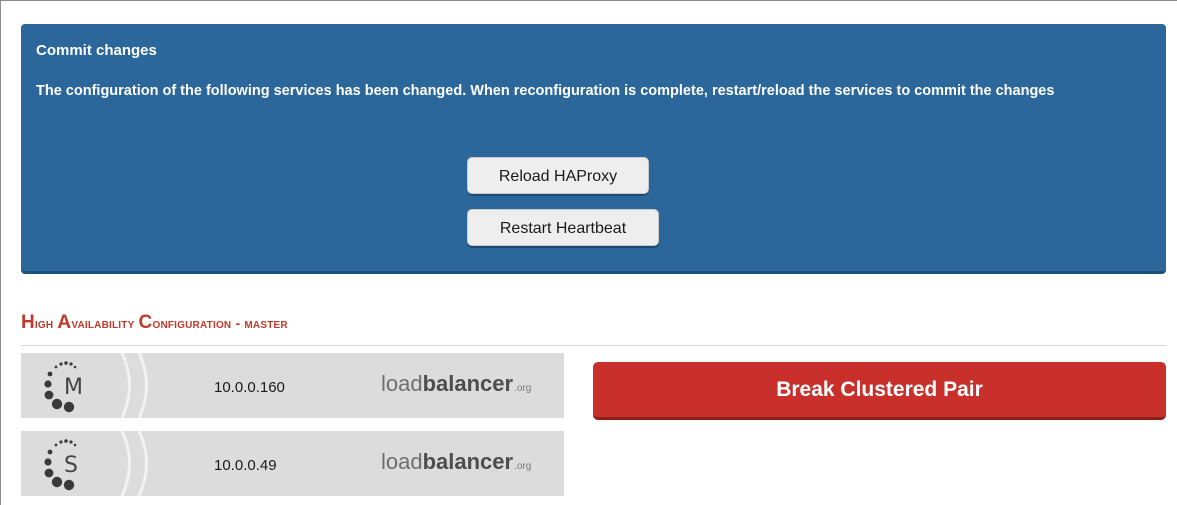  I want to click on frame-border-top, so click(588, 0).